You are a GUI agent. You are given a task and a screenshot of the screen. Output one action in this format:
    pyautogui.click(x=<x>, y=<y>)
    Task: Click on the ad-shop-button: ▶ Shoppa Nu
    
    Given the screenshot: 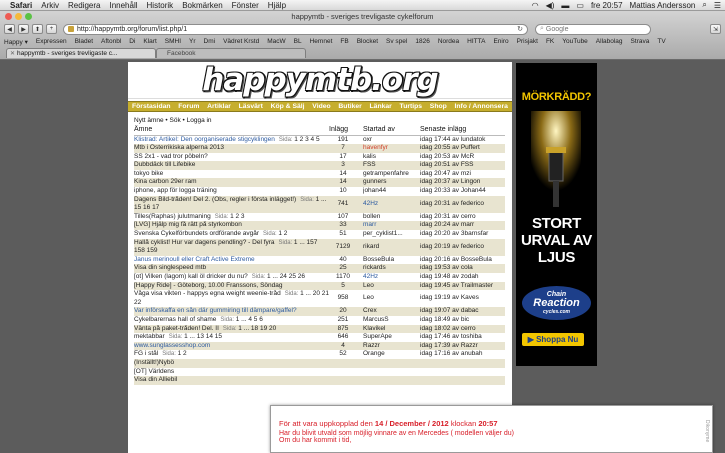 What is the action you would take?
    pyautogui.click(x=553, y=339)
    